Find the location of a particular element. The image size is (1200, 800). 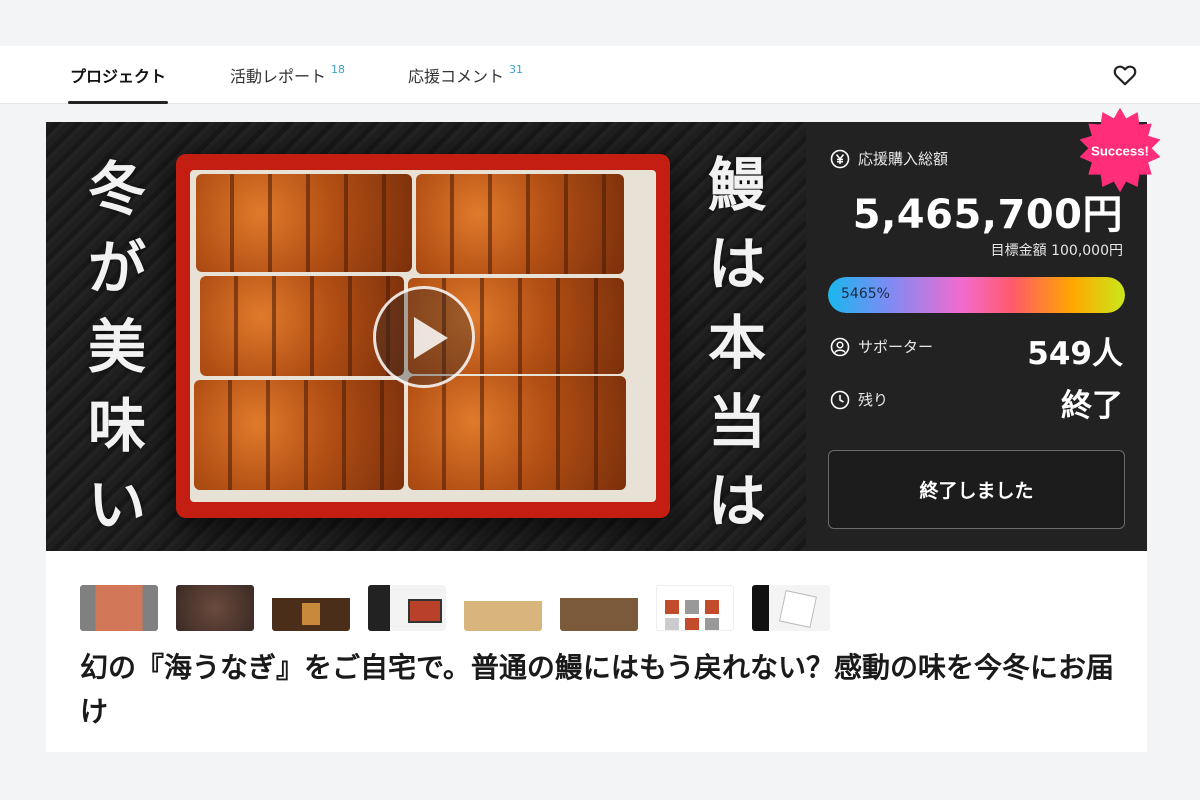

tab-support-comments-label: 応援コメント is located at coordinates (456, 76).